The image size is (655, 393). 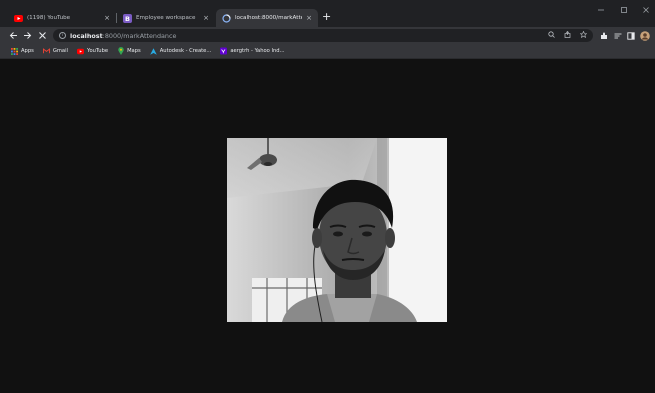 I want to click on yahoo-icon, so click(x=224, y=51).